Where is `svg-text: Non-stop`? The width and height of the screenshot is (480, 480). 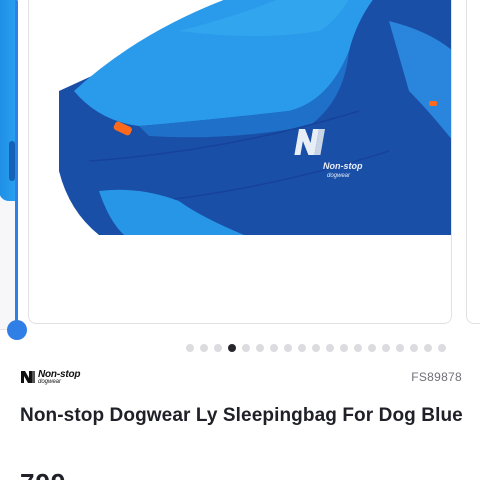 svg-text: Non-stop is located at coordinates (343, 166).